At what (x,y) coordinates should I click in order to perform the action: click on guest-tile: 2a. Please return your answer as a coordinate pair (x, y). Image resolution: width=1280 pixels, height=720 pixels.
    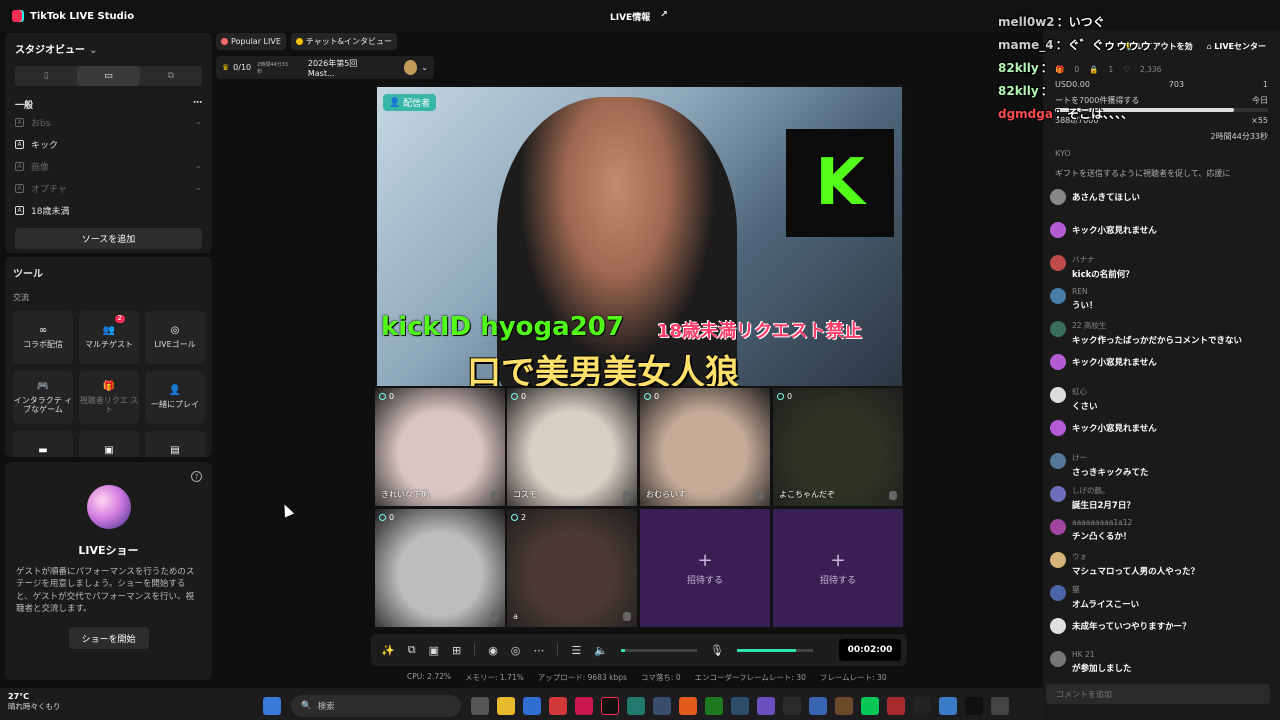
    Looking at the image, I should click on (572, 568).